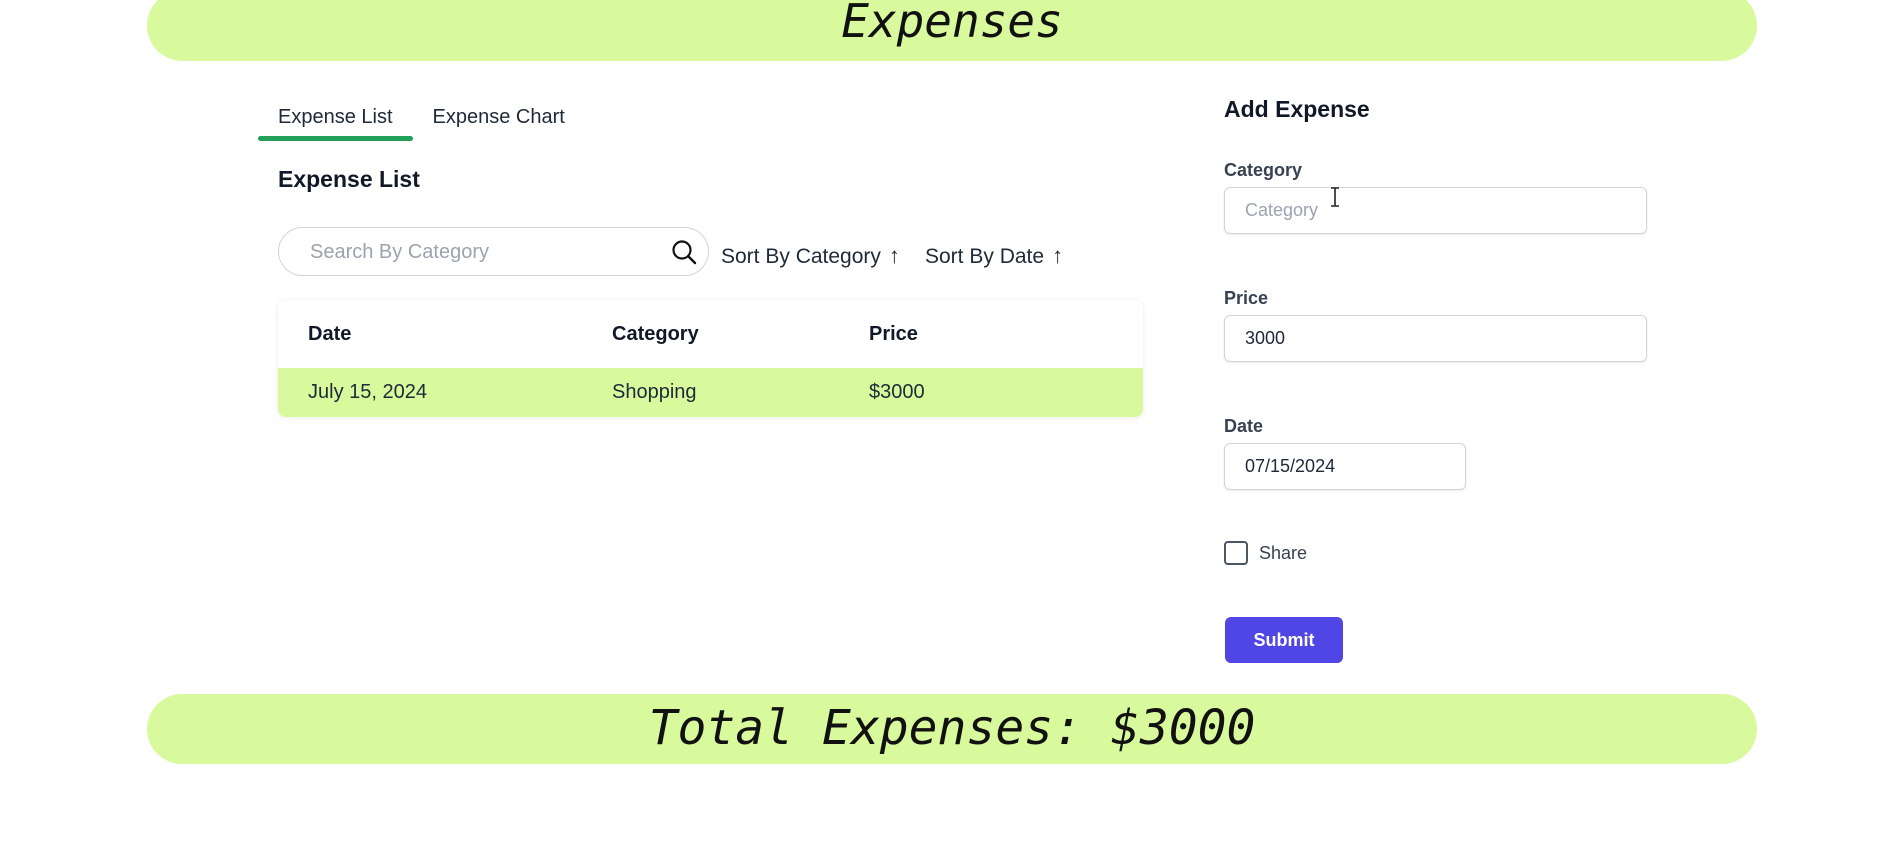 The width and height of the screenshot is (1904, 866). Describe the element at coordinates (1246, 298) in the screenshot. I see `price-label: Price` at that location.